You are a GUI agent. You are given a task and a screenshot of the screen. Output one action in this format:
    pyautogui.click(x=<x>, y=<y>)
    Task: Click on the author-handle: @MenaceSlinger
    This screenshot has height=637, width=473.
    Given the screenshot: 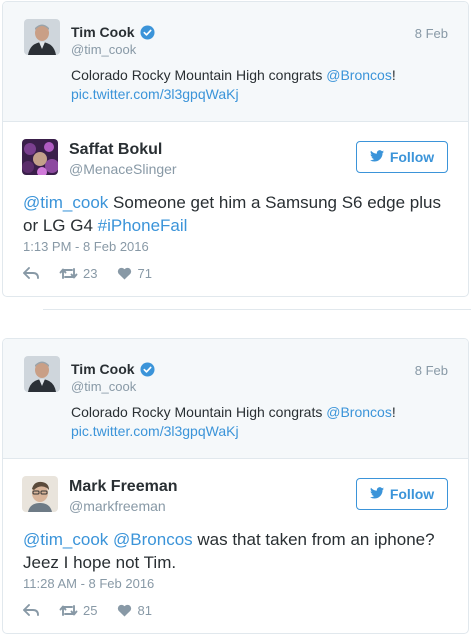 What is the action you would take?
    pyautogui.click(x=123, y=169)
    